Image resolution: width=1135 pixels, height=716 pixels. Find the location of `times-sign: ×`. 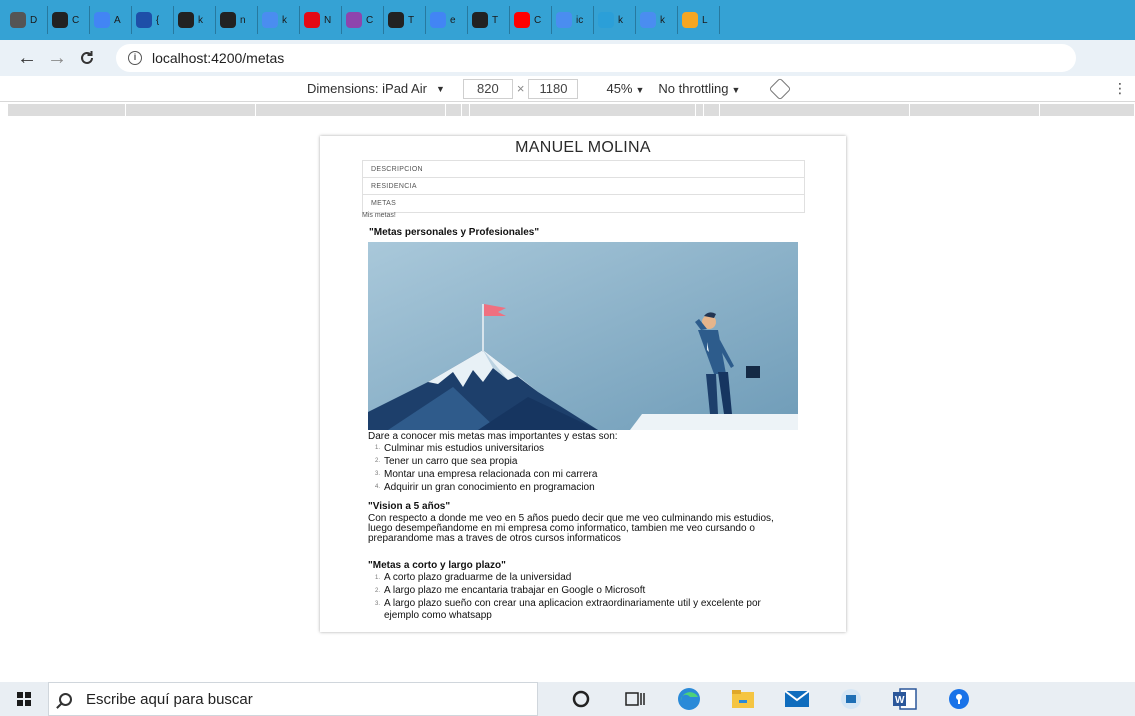

times-sign: × is located at coordinates (520, 88).